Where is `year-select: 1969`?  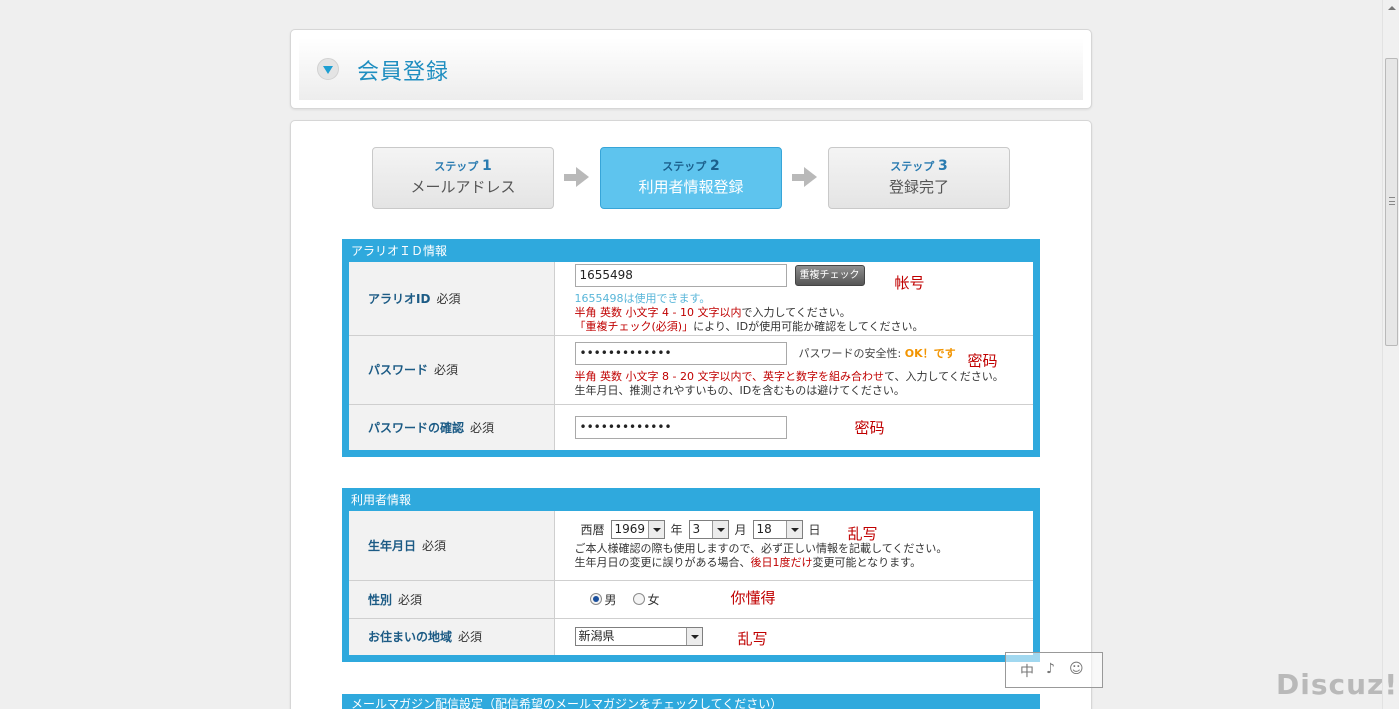
year-select: 1969 is located at coordinates (637, 530).